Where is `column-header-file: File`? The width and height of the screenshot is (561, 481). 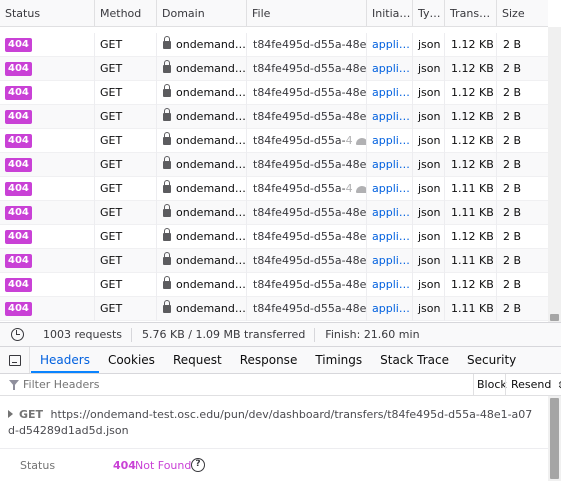
column-header-file: File is located at coordinates (307, 13).